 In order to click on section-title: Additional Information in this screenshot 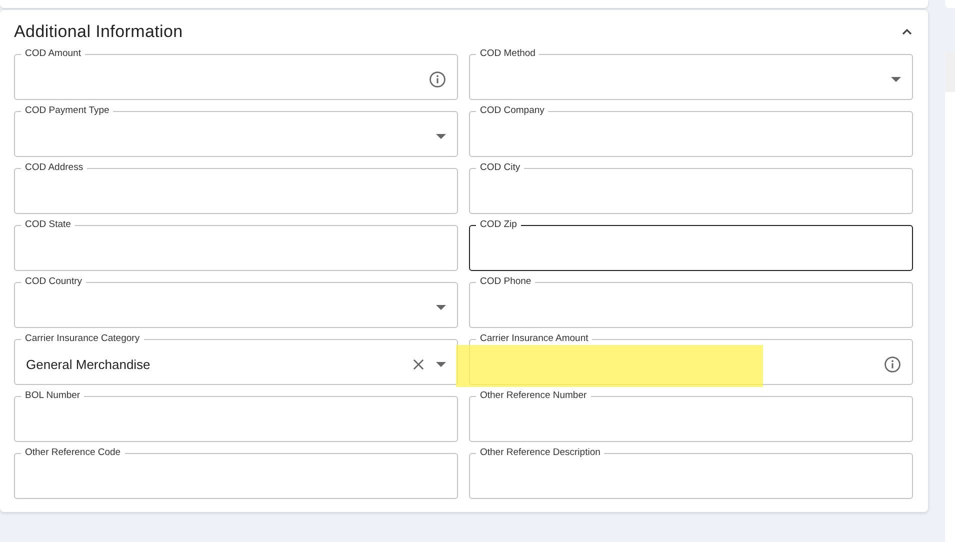, I will do `click(98, 32)`.